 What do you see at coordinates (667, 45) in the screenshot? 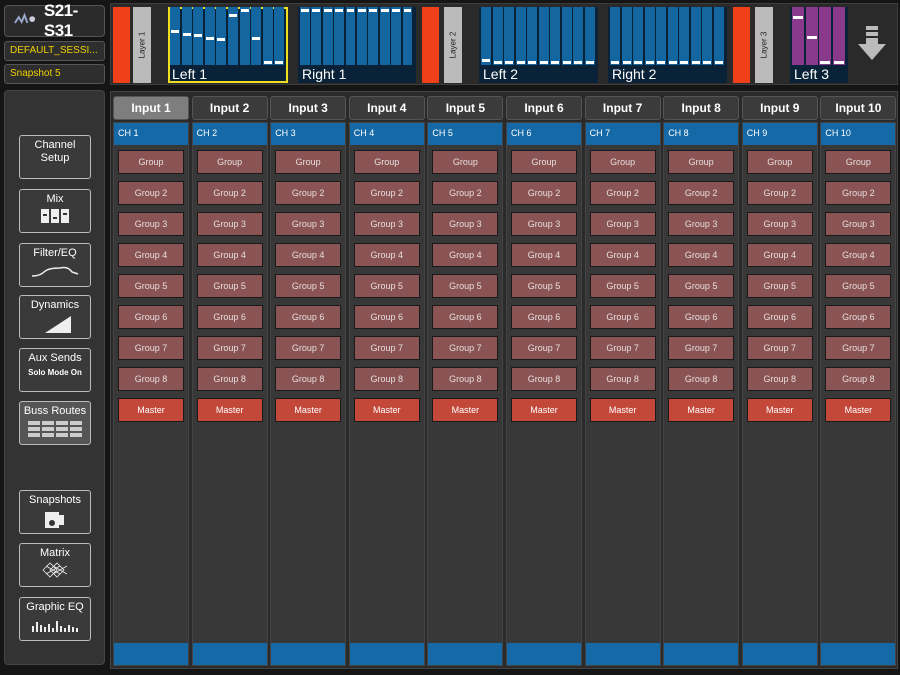
I see `fader-group-right-2: Right 2` at bounding box center [667, 45].